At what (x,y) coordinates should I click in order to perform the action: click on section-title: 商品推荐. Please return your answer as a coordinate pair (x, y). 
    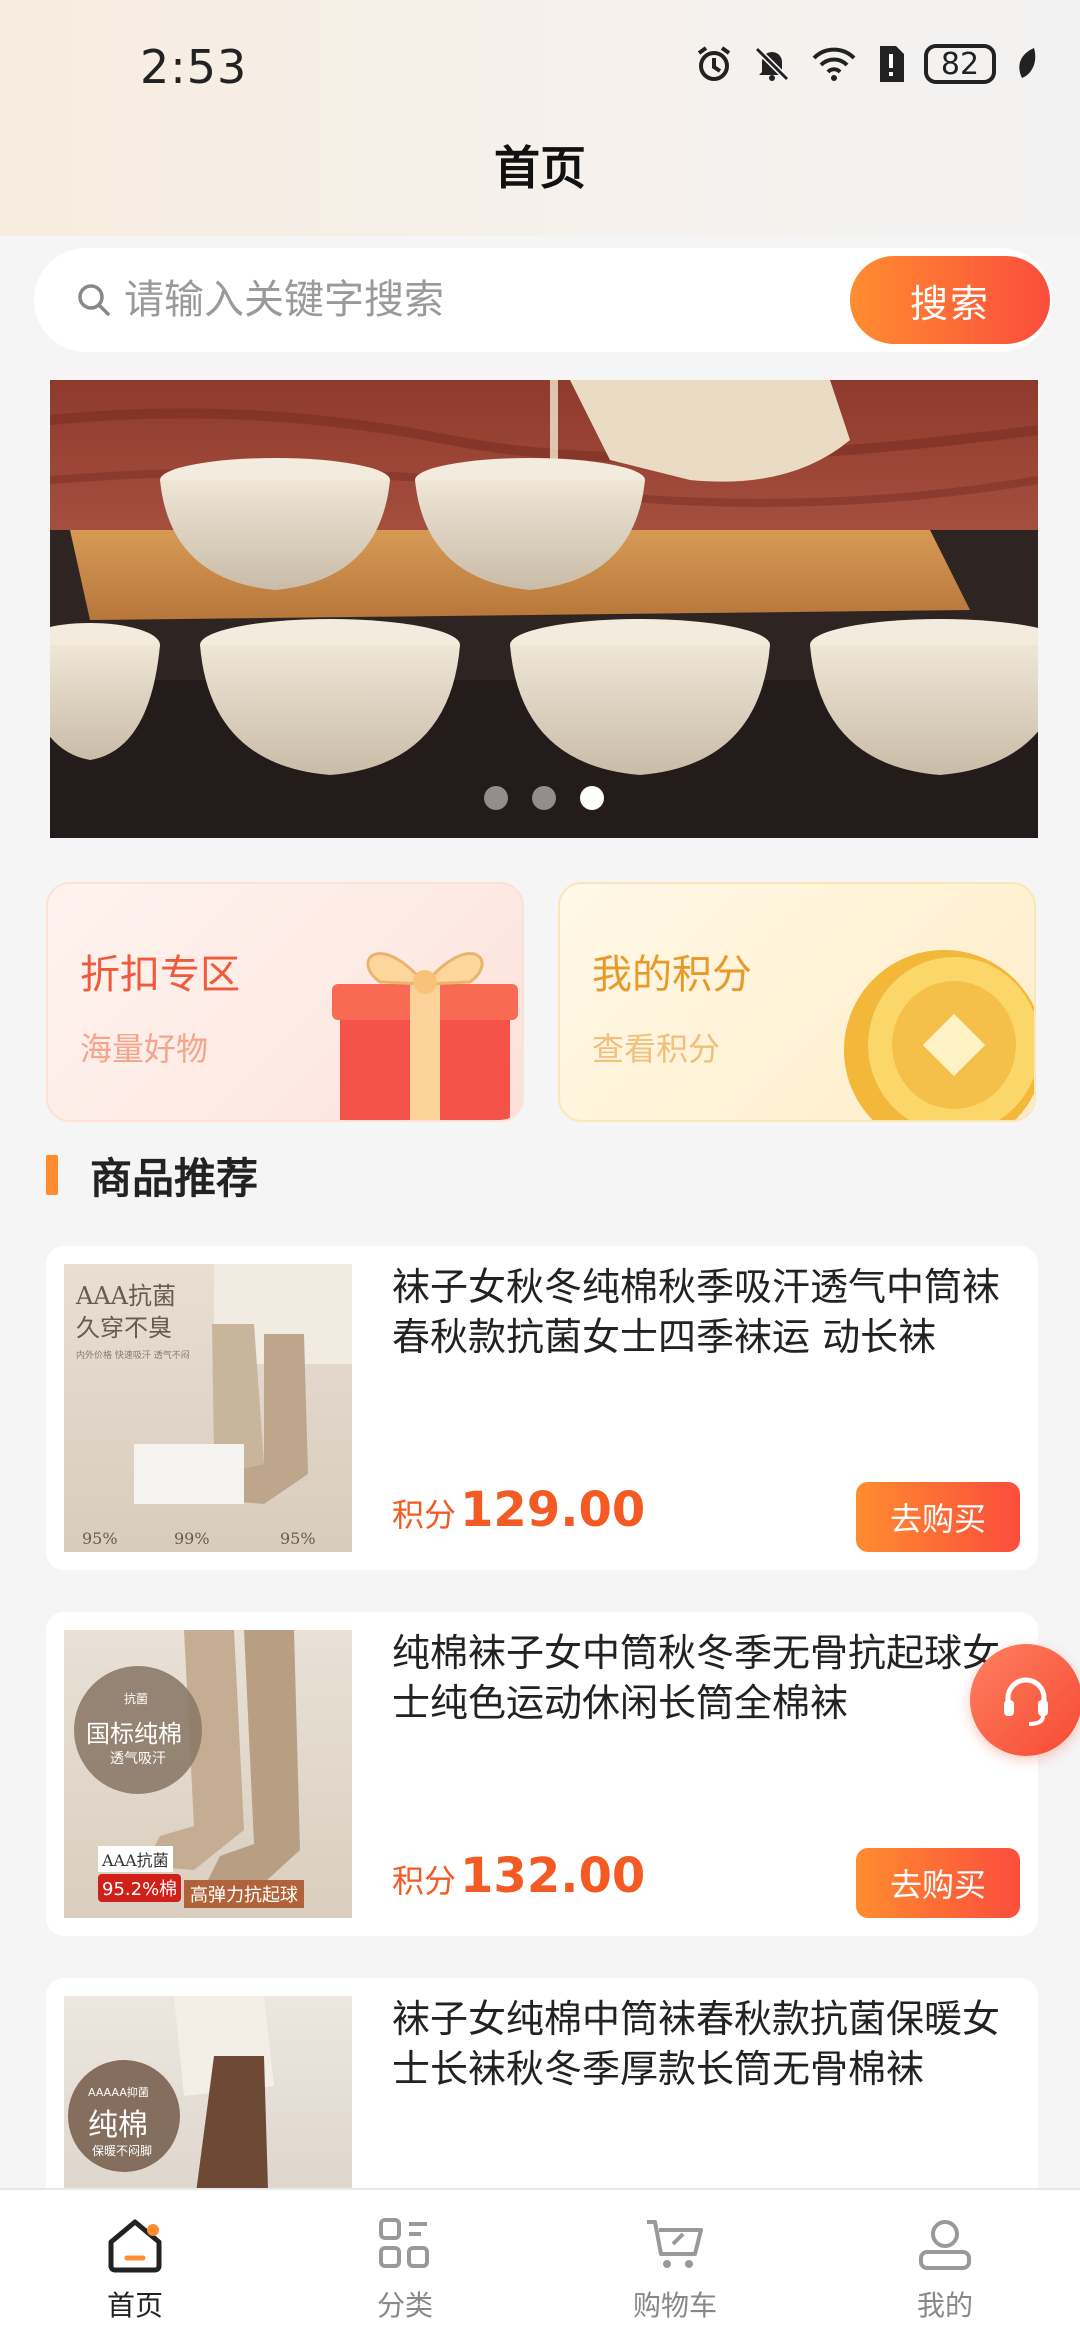
    Looking at the image, I should click on (174, 1178).